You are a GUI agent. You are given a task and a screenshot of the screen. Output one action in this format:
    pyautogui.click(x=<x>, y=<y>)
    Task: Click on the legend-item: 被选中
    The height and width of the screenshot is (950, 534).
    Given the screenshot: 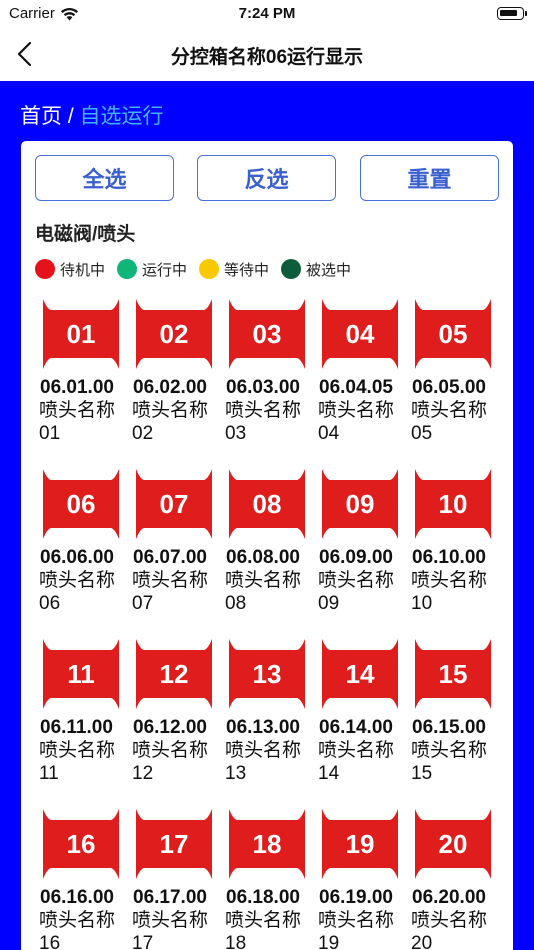 What is the action you would take?
    pyautogui.click(x=316, y=269)
    